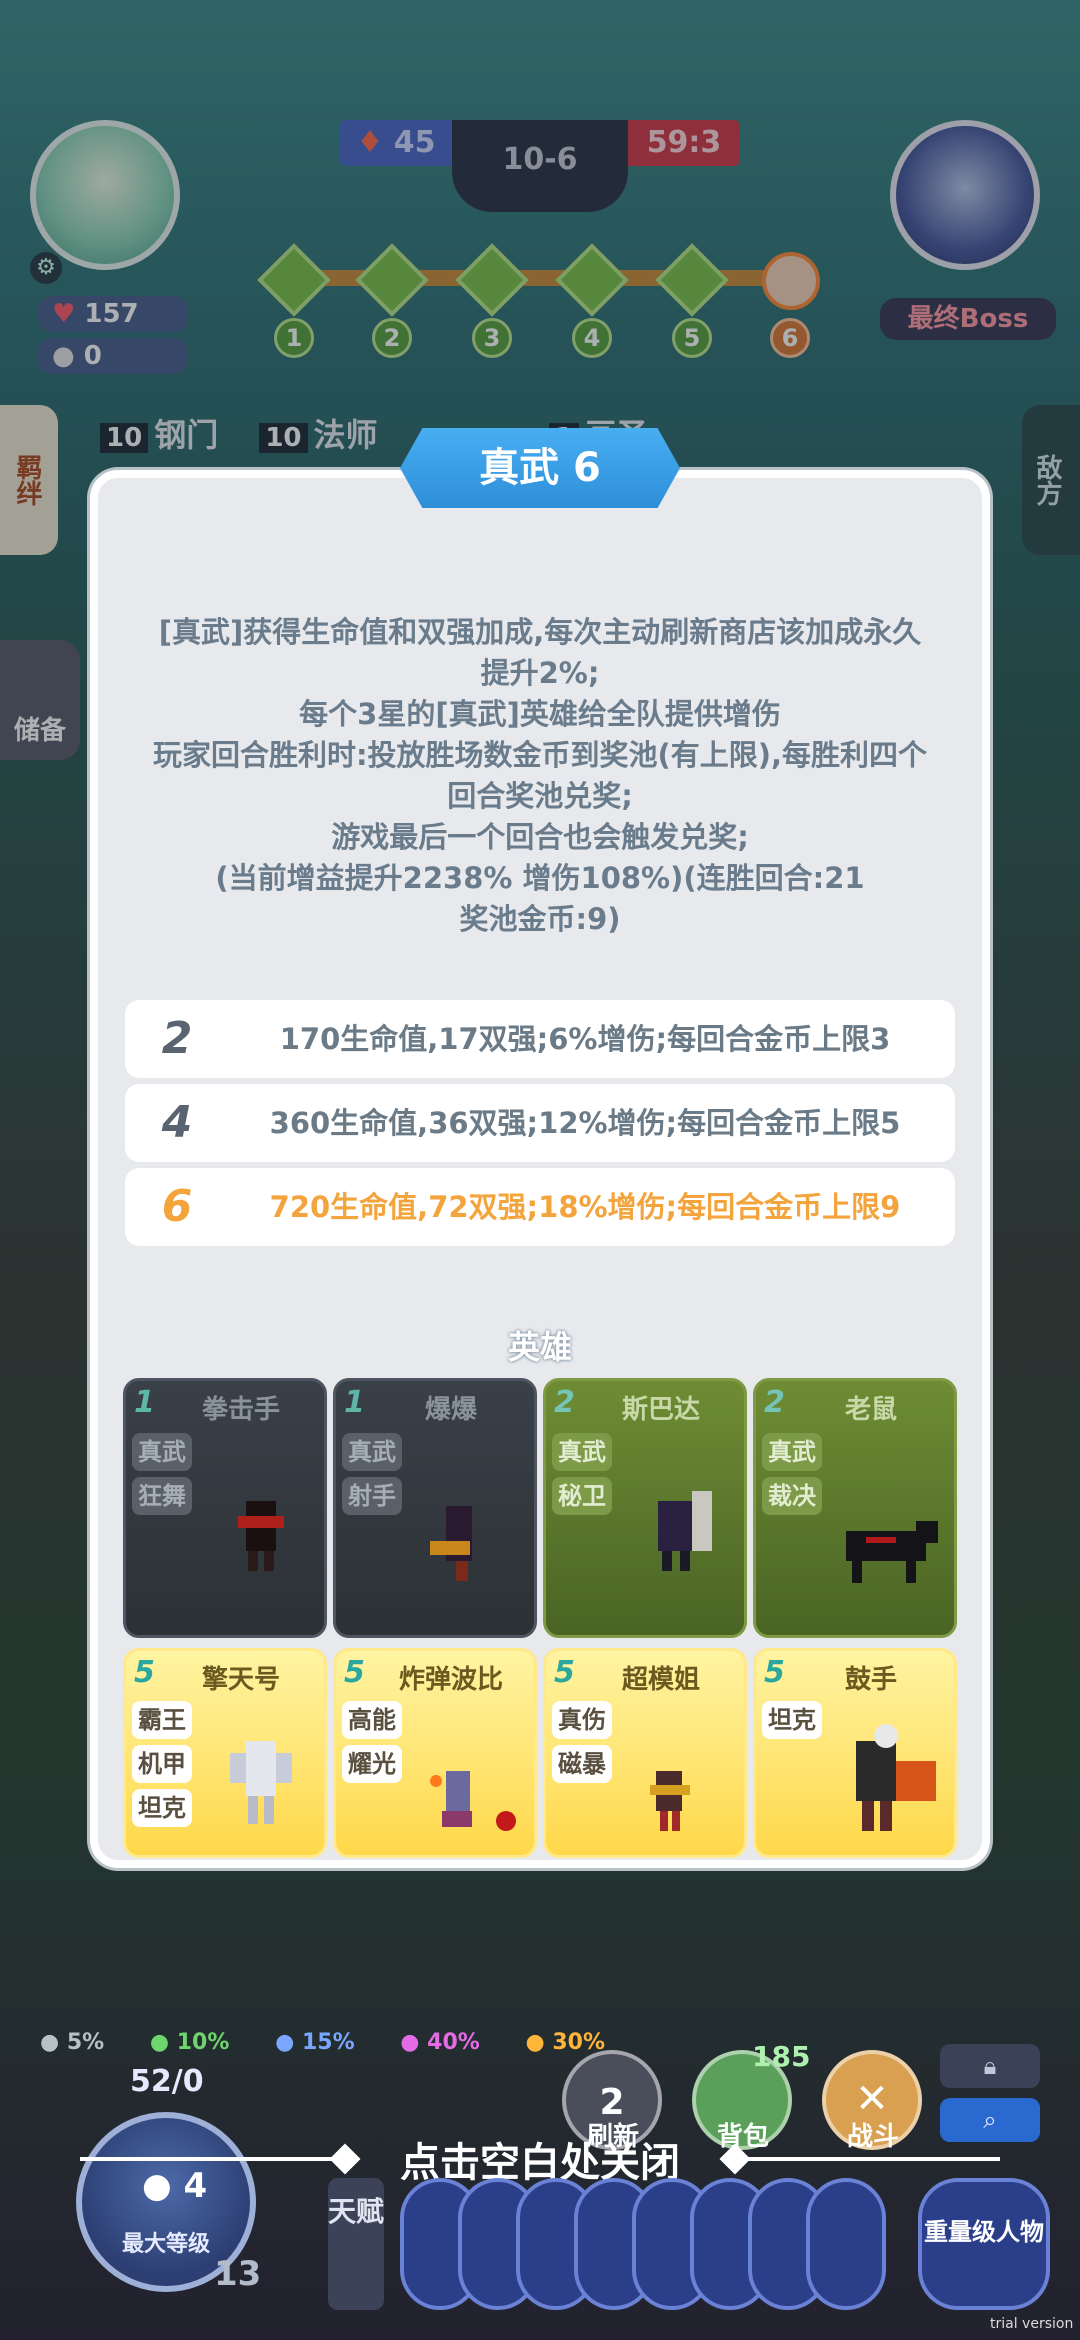 The image size is (1080, 2340). What do you see at coordinates (539, 1347) in the screenshot?
I see `heroes-title: 英雄` at bounding box center [539, 1347].